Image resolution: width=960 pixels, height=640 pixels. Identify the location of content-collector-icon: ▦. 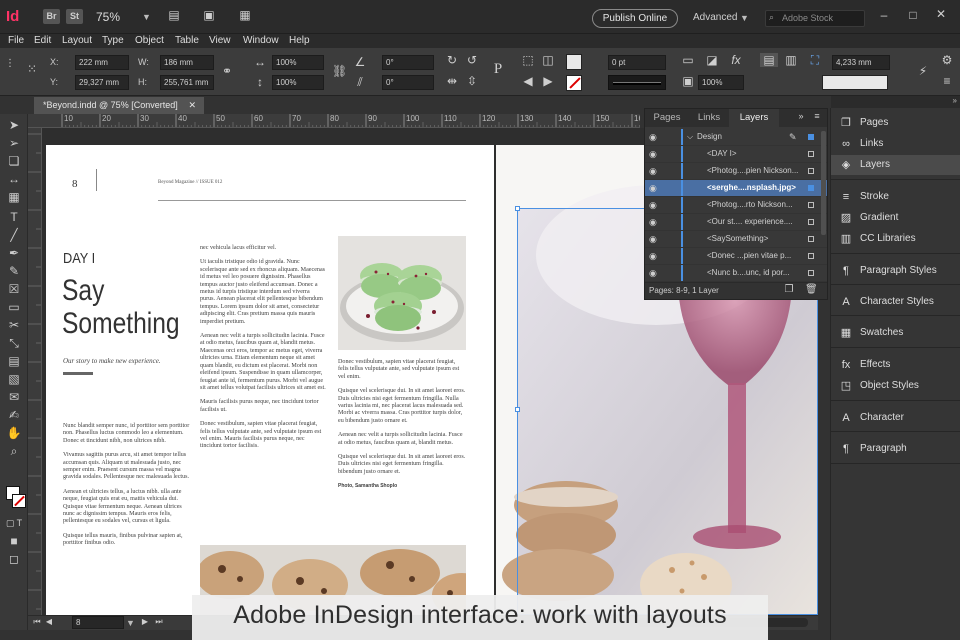
(14, 197).